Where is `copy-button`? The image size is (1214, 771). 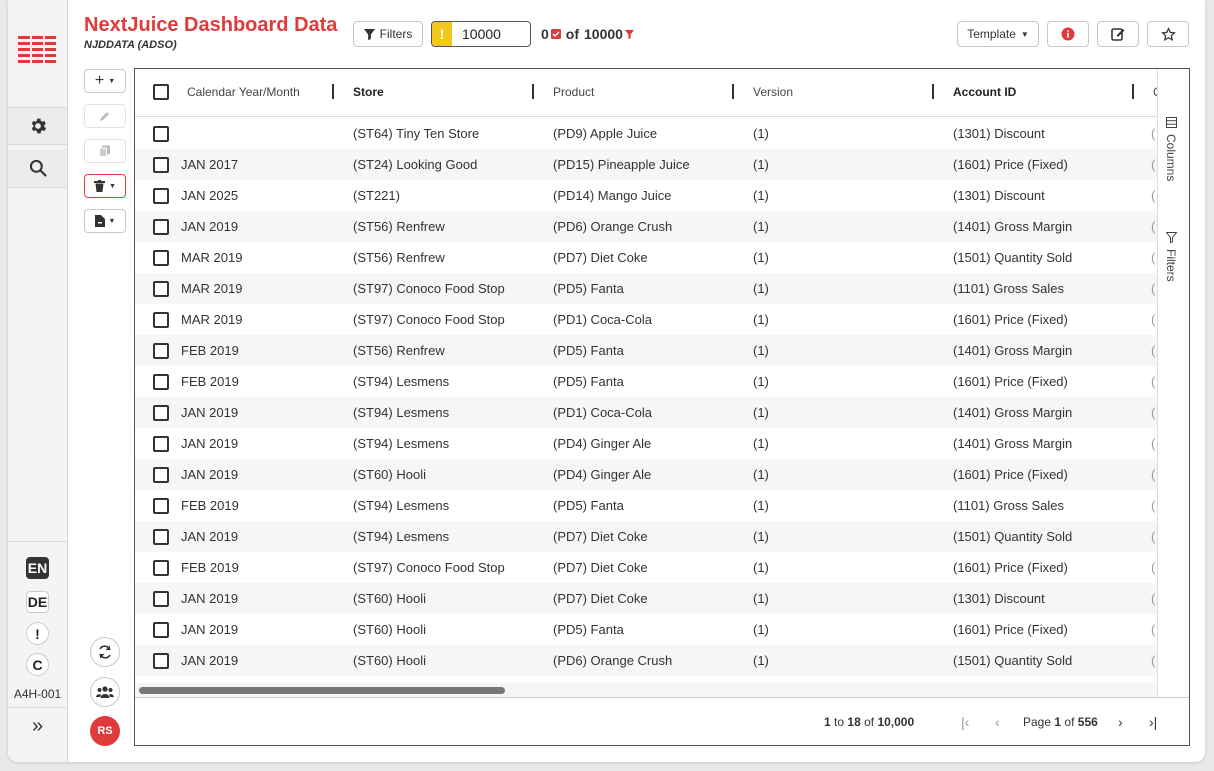
copy-button is located at coordinates (105, 151).